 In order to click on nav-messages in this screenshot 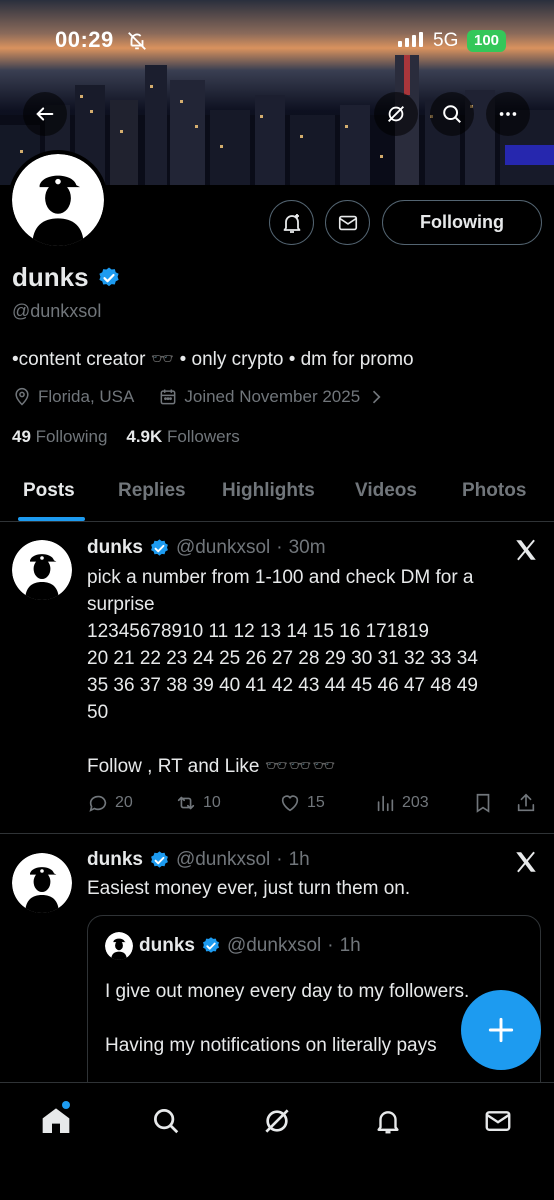, I will do `click(498, 1121)`.